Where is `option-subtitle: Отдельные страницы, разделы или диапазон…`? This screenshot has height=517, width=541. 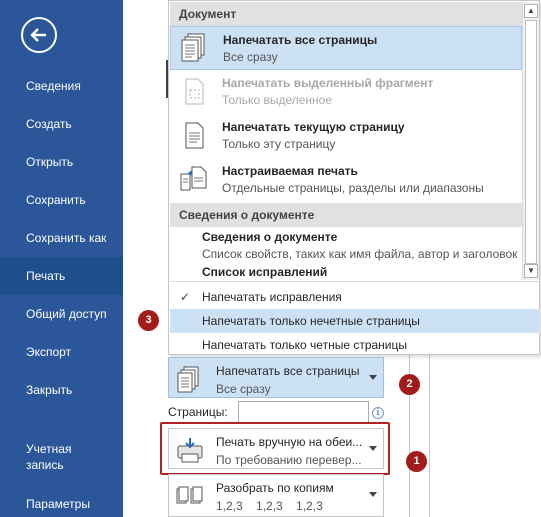
option-subtitle: Отдельные страницы, разделы или диапазон… is located at coordinates (353, 188).